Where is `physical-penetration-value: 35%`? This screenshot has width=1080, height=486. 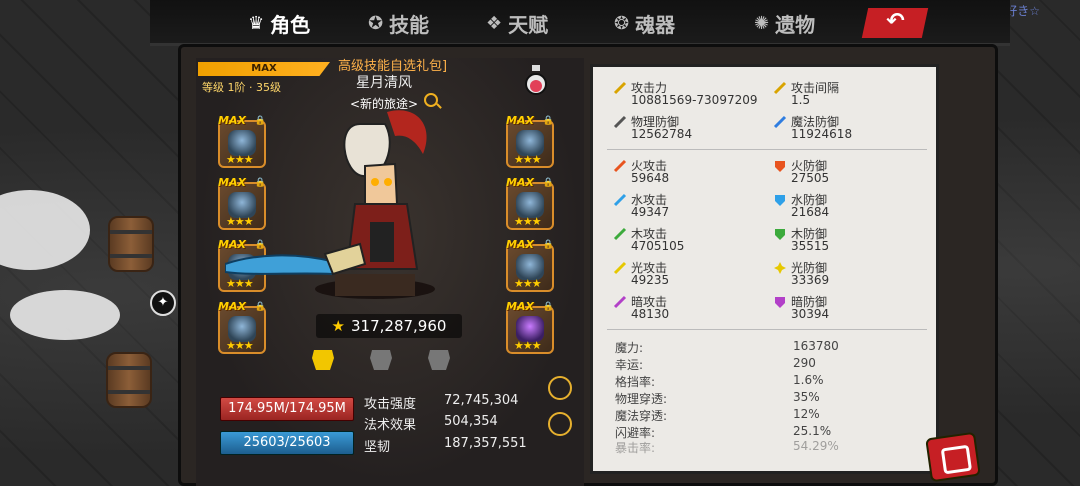
physical-penetration-value: 35% is located at coordinates (806, 397).